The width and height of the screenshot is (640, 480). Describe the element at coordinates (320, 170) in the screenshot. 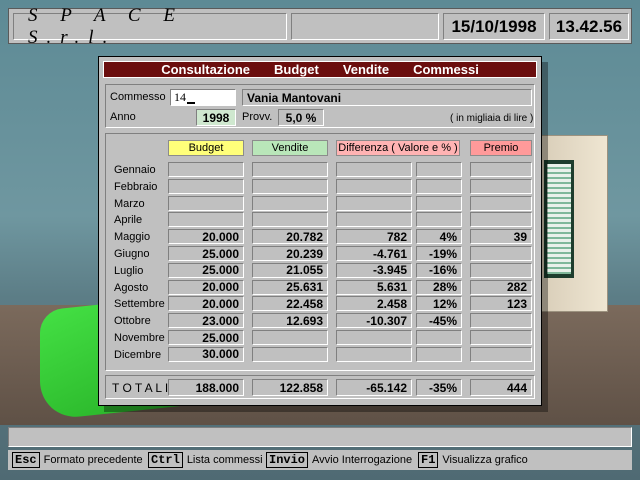

I see `month-row: Gennaio` at that location.